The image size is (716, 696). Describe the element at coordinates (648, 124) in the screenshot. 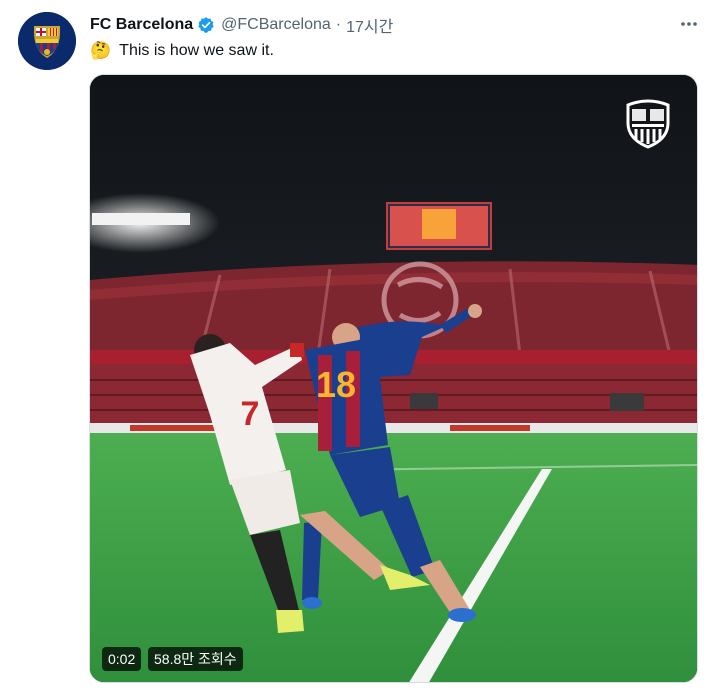

I see `fc-barcelona-watermark-icon` at that location.